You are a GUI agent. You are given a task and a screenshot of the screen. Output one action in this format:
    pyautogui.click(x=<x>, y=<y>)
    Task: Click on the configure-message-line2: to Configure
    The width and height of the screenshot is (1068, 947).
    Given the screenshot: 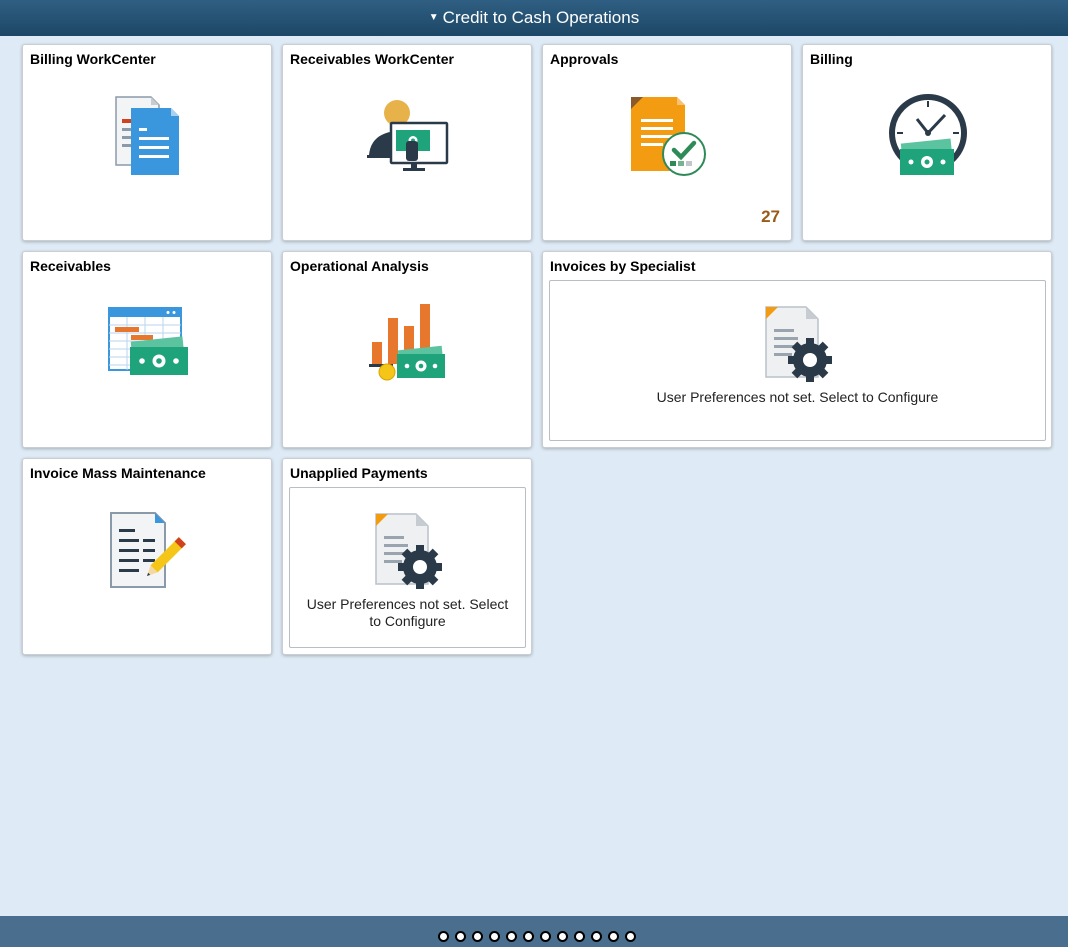 What is the action you would take?
    pyautogui.click(x=407, y=621)
    